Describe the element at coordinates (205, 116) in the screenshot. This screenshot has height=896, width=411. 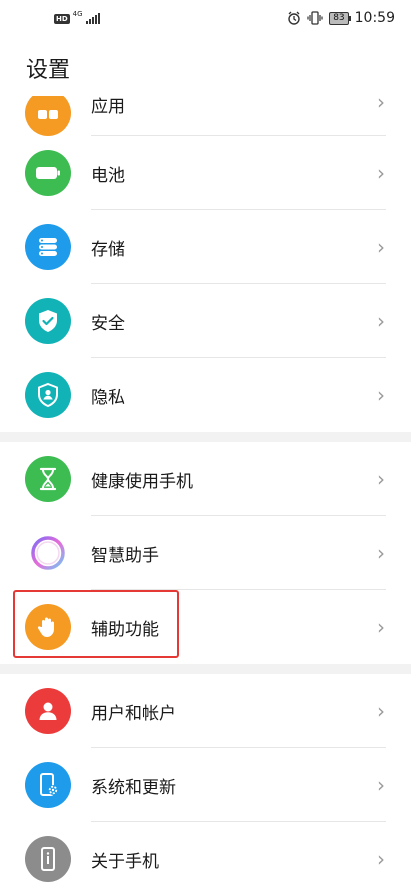
I see `settings-item-apps: 应用 ›` at that location.